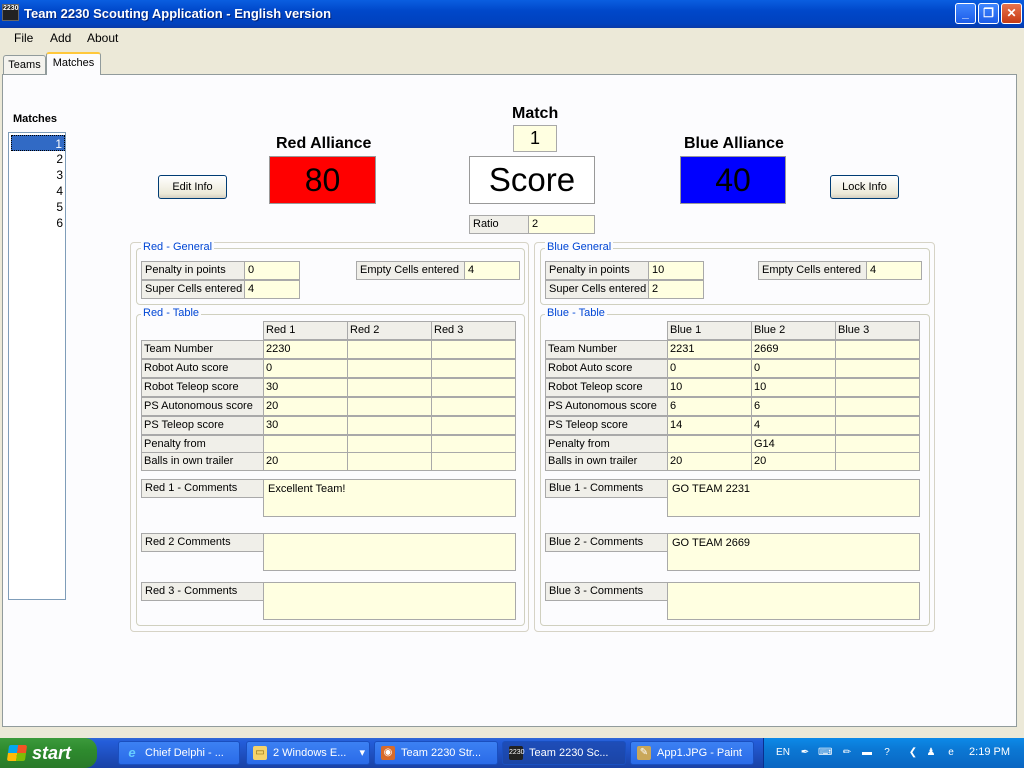 Image resolution: width=1024 pixels, height=768 pixels. Describe the element at coordinates (793, 349) in the screenshot. I see `blue-table-cell: 2669` at that location.